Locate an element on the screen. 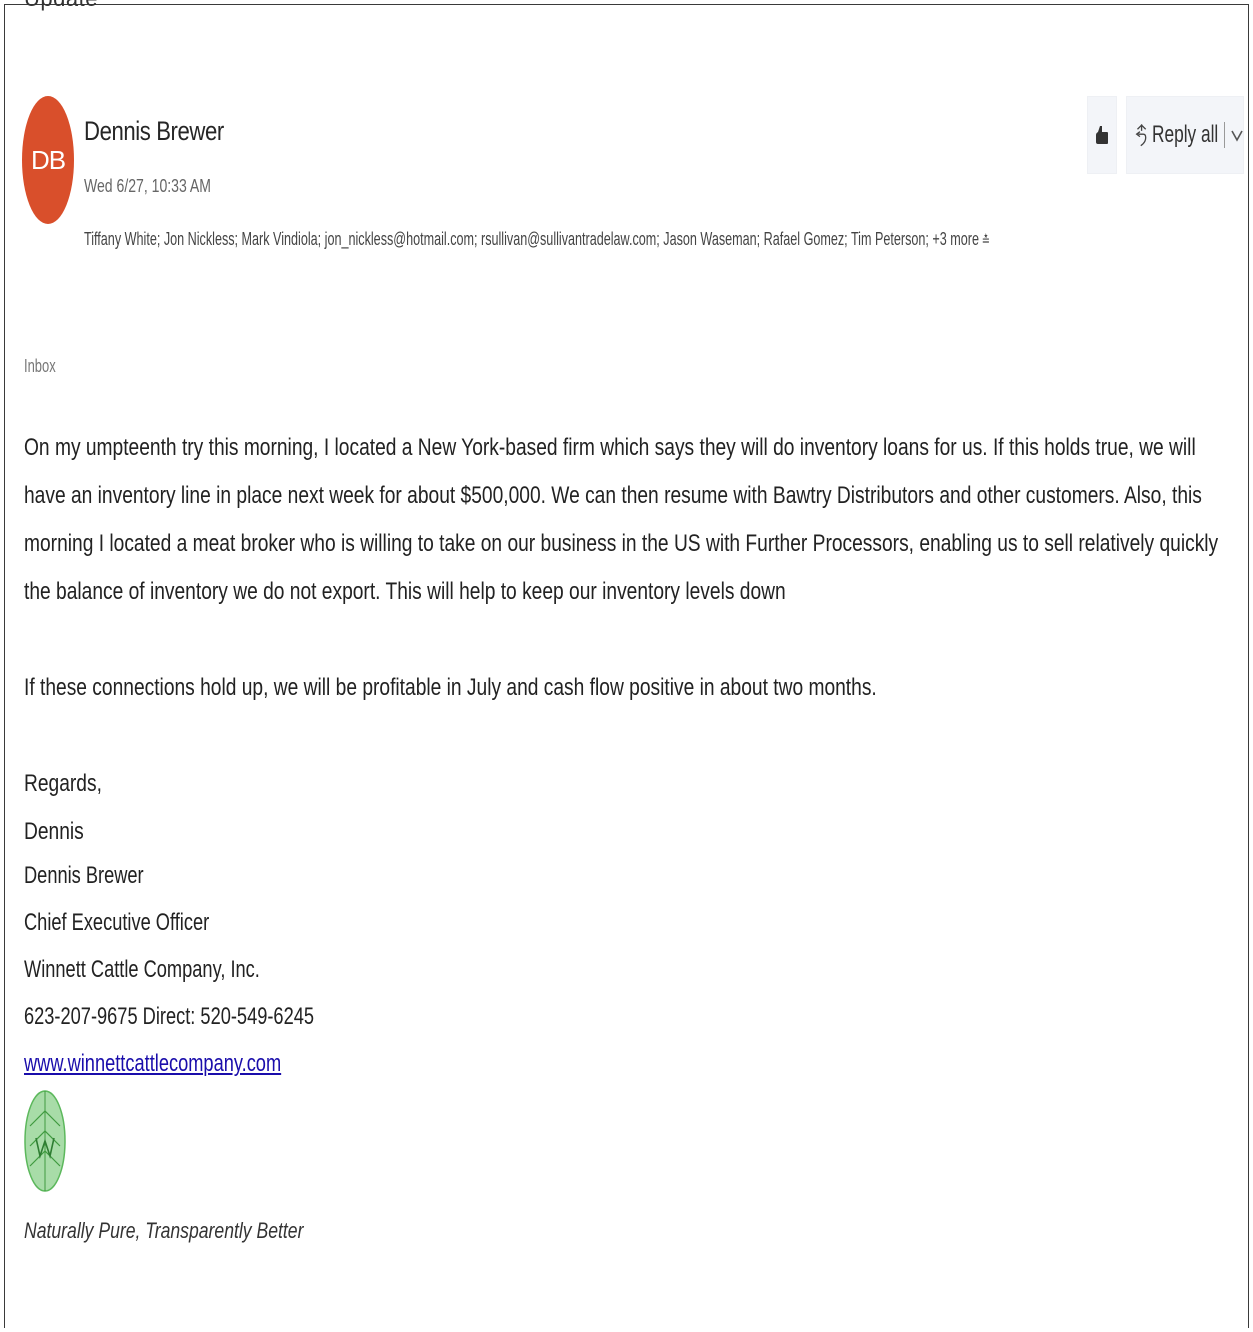 The height and width of the screenshot is (1332, 1253). closing: Regards, is located at coordinates (63, 783).